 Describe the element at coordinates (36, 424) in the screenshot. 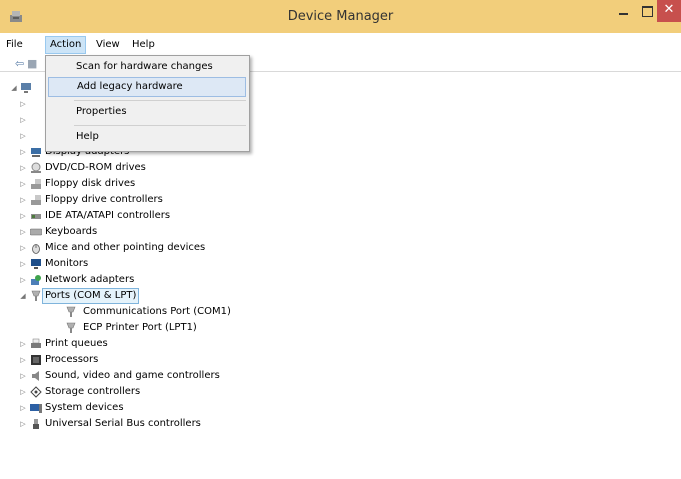

I see `usb-icon` at that location.